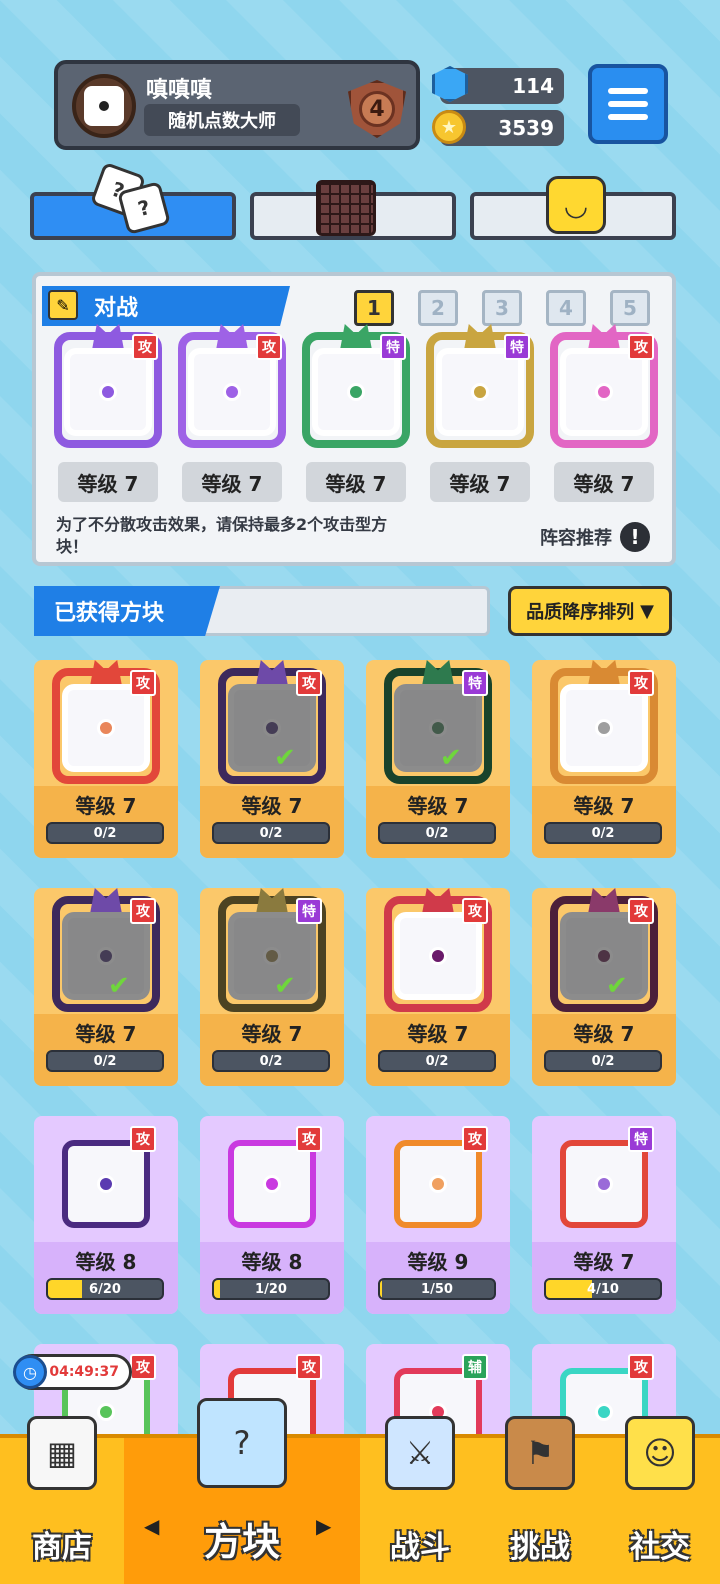  What do you see at coordinates (242, 1491) in the screenshot?
I see `nav-dice: ? 方块` at bounding box center [242, 1491].